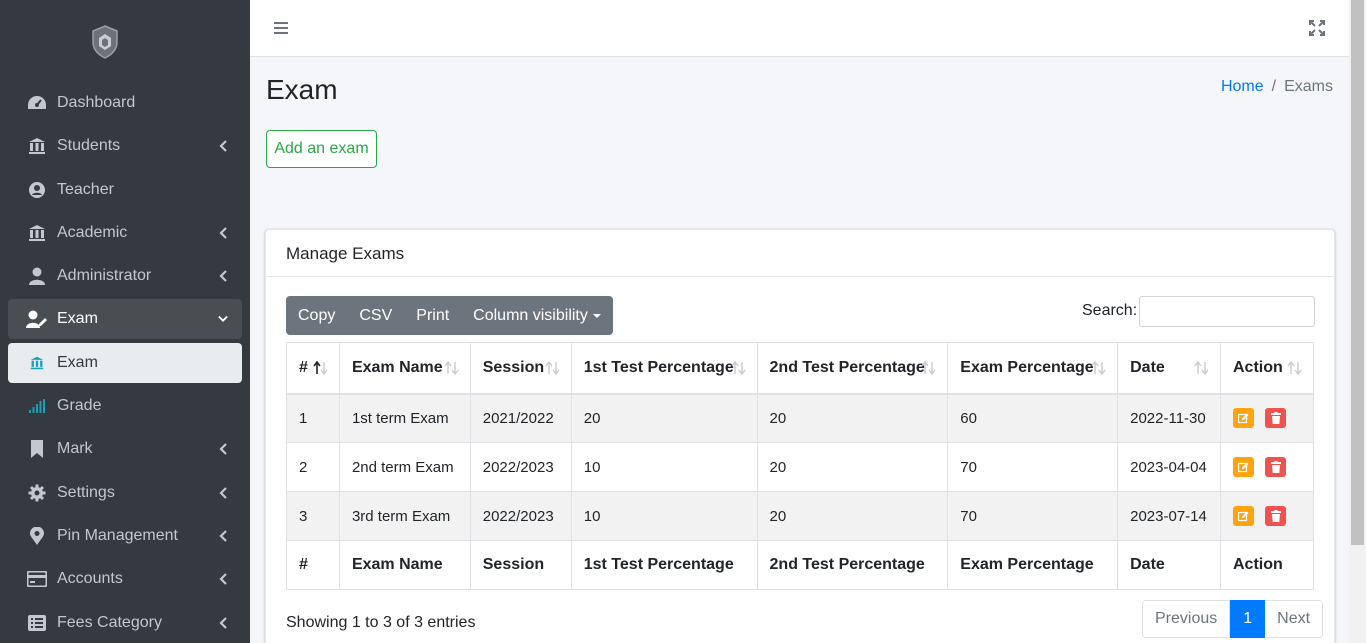  I want to click on sort-ascending-icon, so click(320, 368).